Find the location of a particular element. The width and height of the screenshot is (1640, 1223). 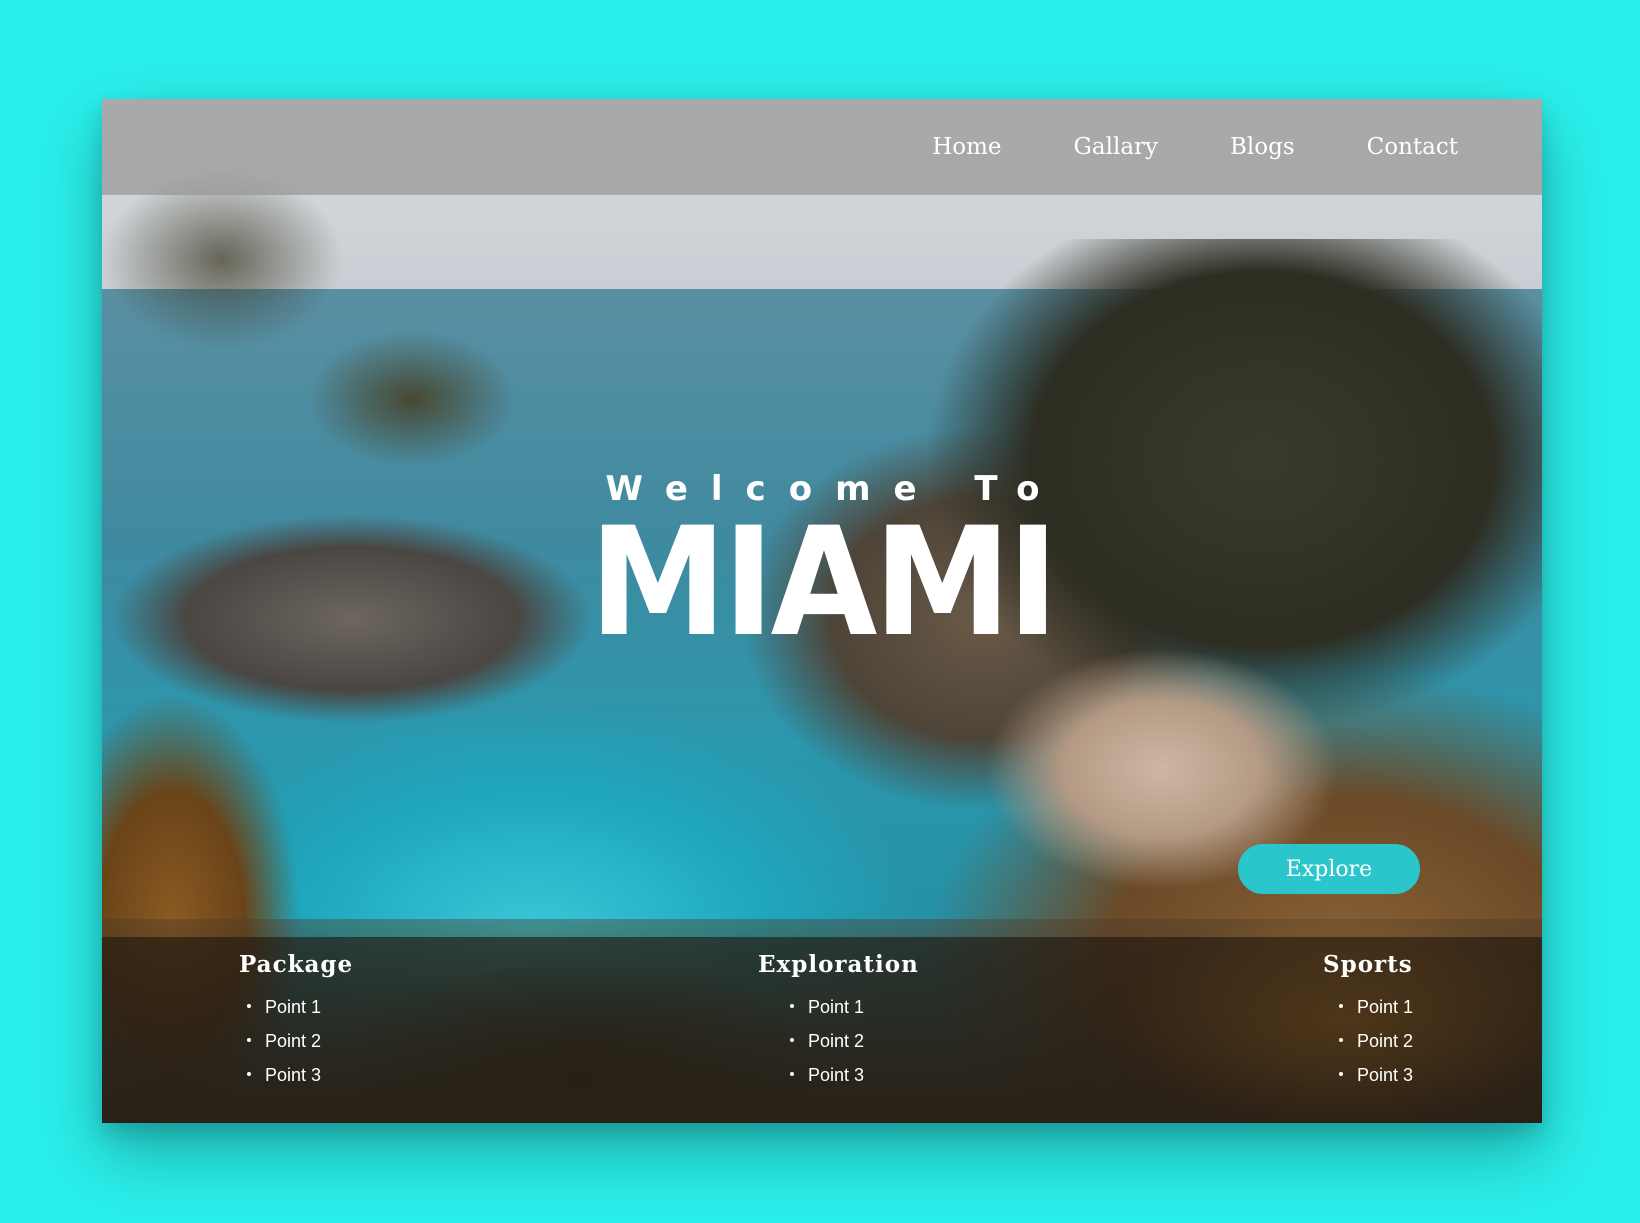

nav-blogs-link: Blogs is located at coordinates (1262, 147).